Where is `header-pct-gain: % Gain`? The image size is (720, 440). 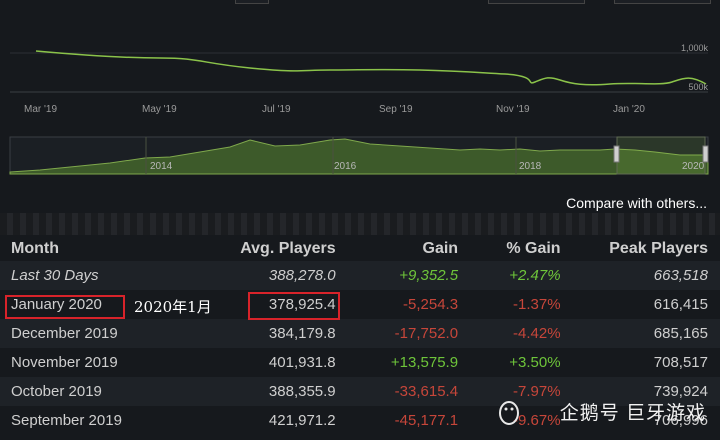
header-pct-gain: % Gain is located at coordinates (509, 249).